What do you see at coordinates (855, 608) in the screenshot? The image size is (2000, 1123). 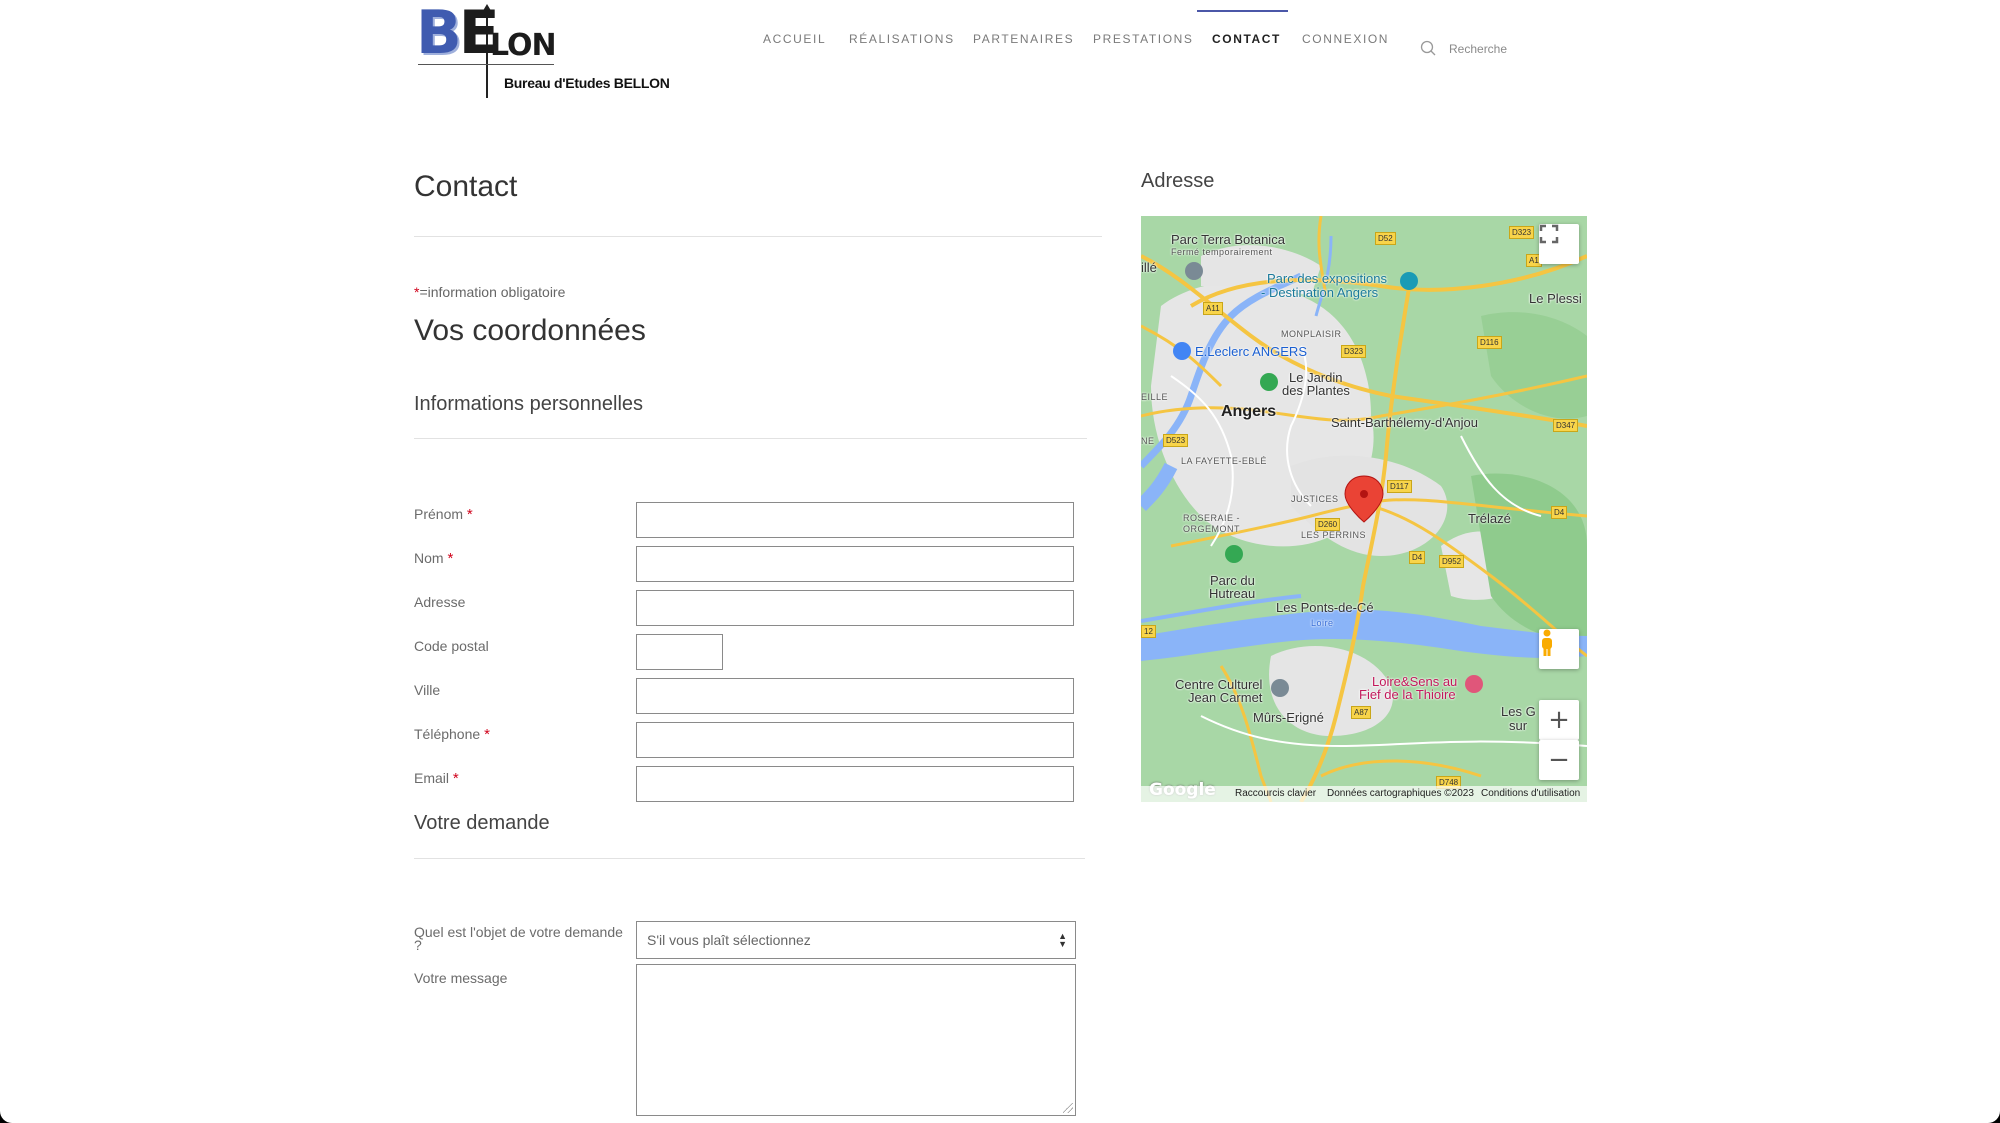 I see `address-field` at bounding box center [855, 608].